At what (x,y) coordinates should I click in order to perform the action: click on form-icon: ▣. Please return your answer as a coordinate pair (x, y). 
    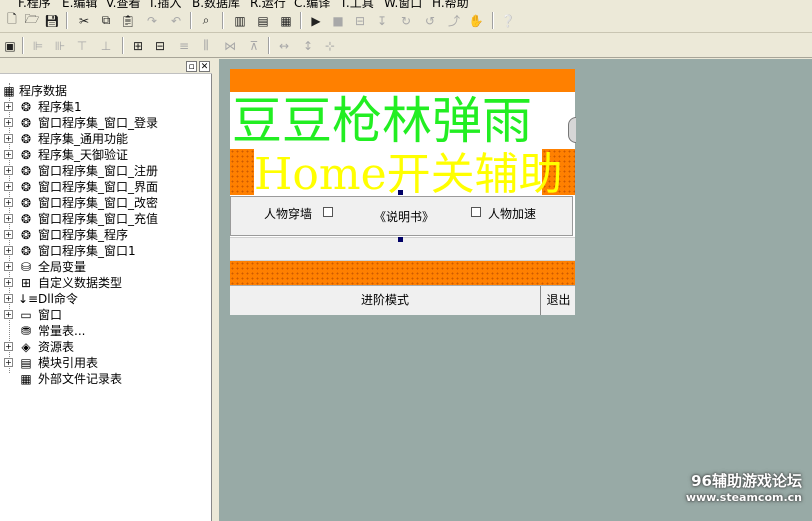
    Looking at the image, I should click on (10, 45).